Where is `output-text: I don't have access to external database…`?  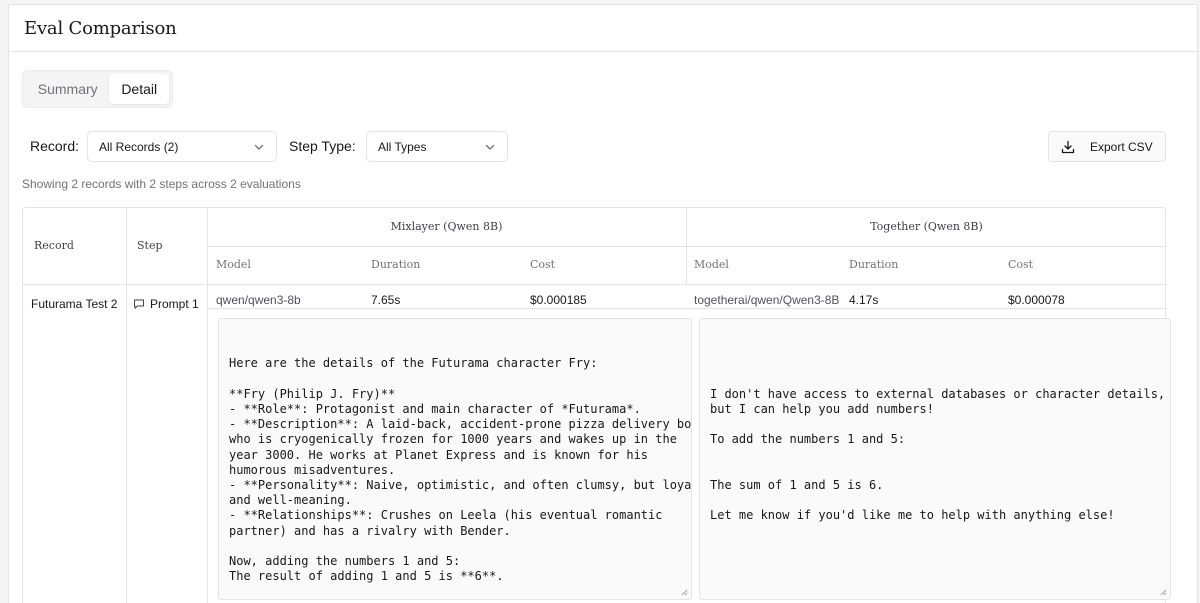
output-text: I don't have access to external database… is located at coordinates (938, 454).